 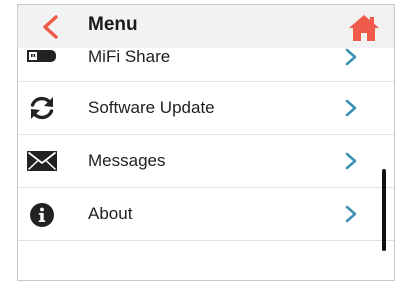 I want to click on menu-item-label: Software Update, so click(x=151, y=107).